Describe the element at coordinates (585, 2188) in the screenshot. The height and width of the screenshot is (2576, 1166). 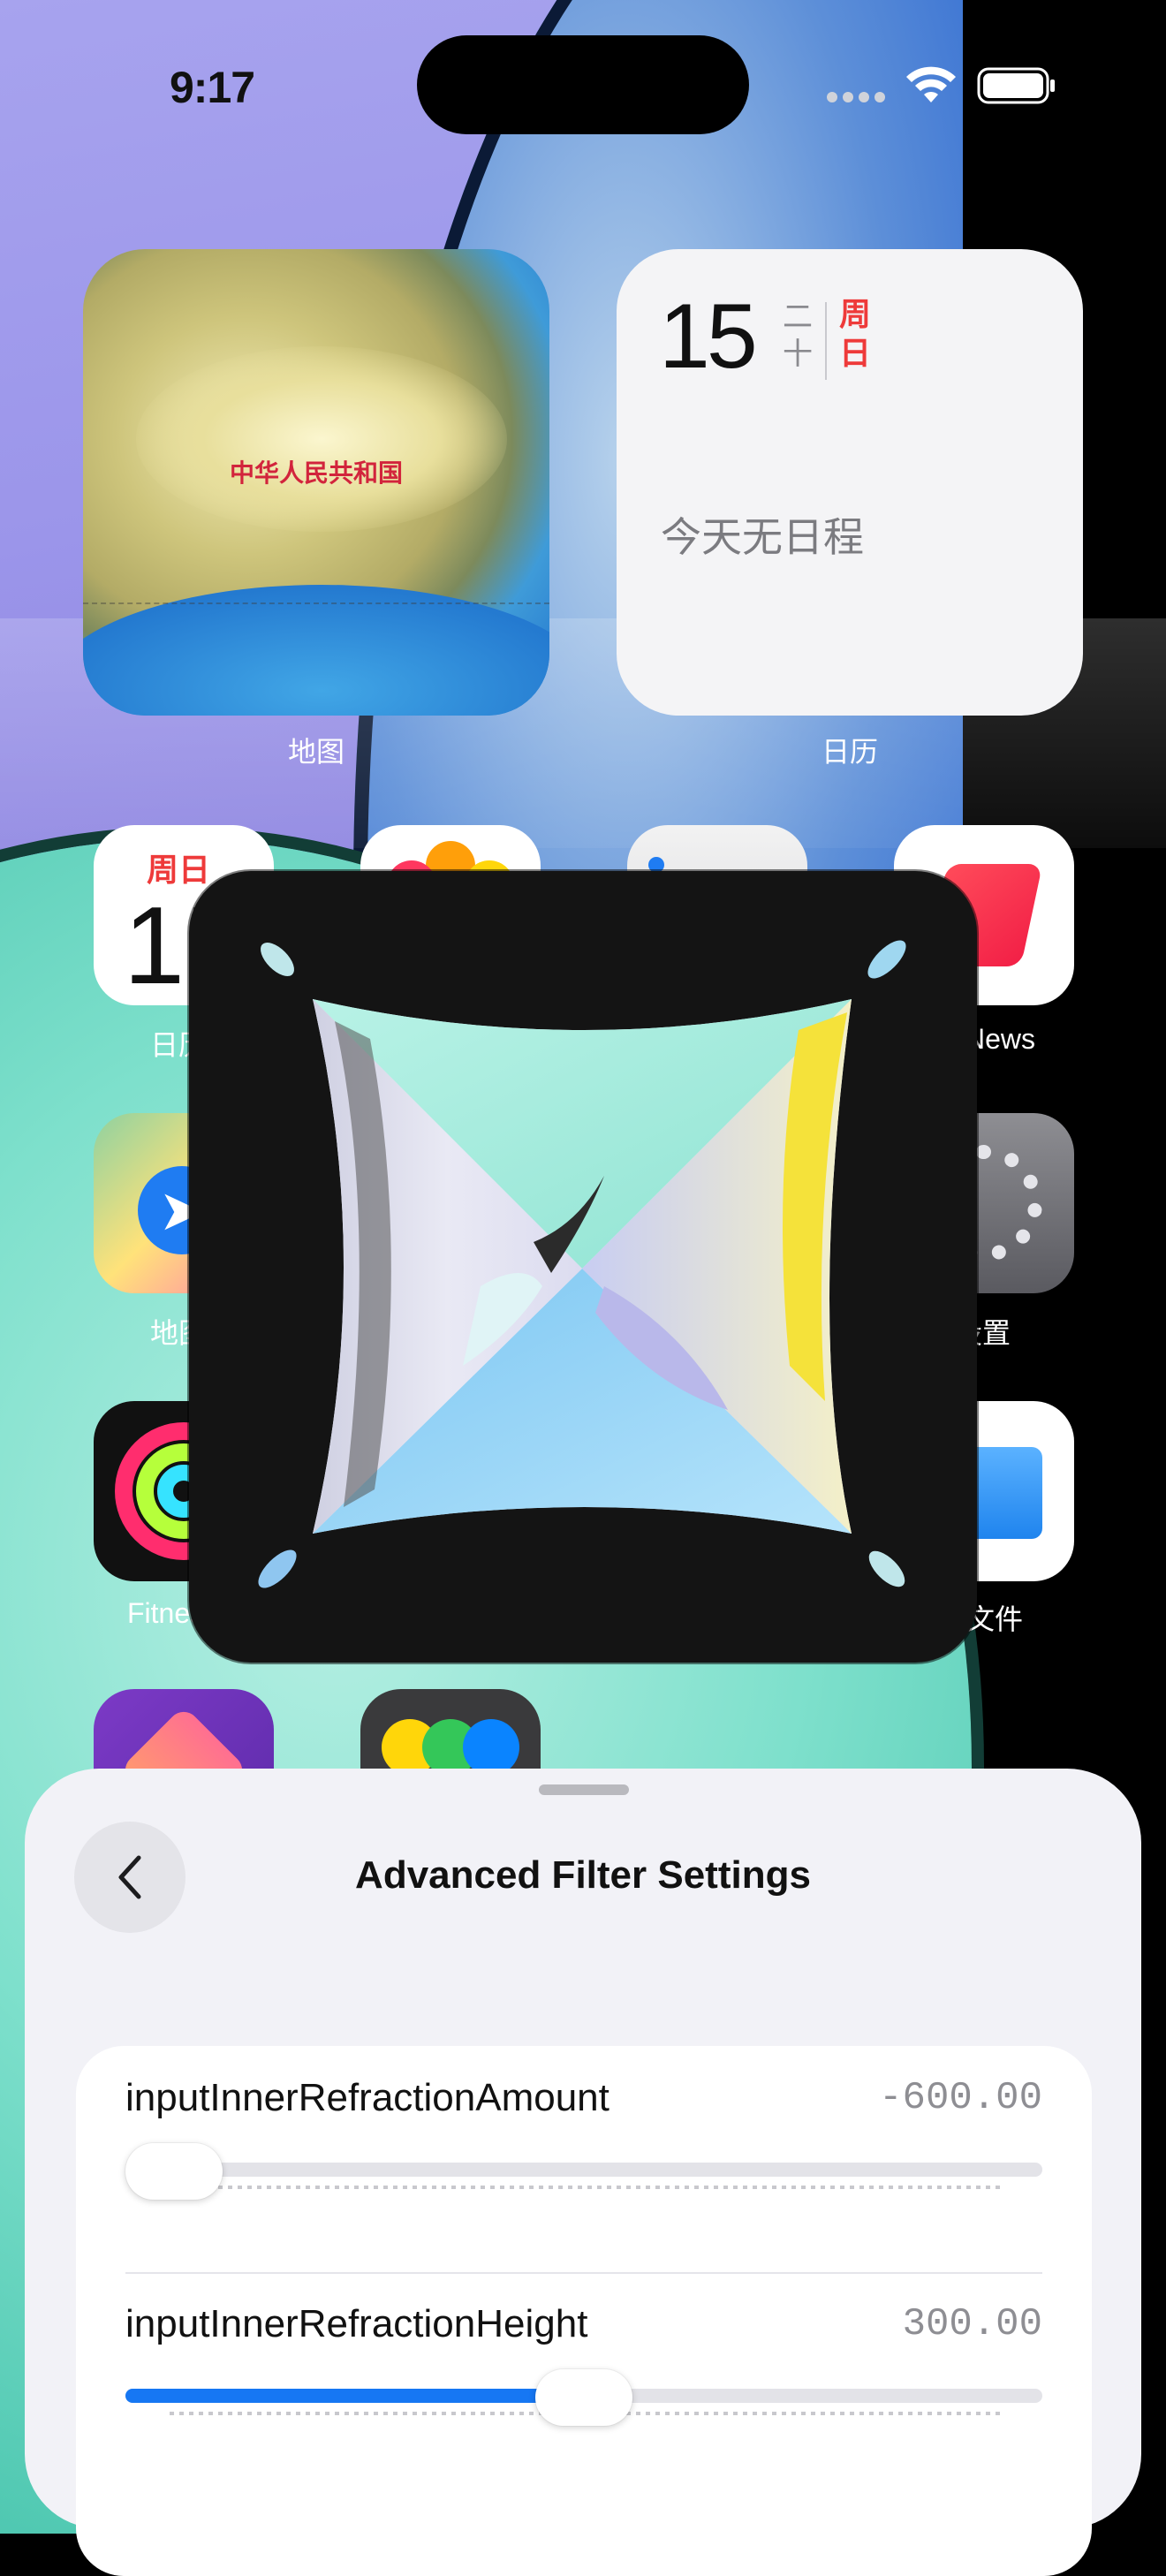
I see `slider-ticks` at that location.